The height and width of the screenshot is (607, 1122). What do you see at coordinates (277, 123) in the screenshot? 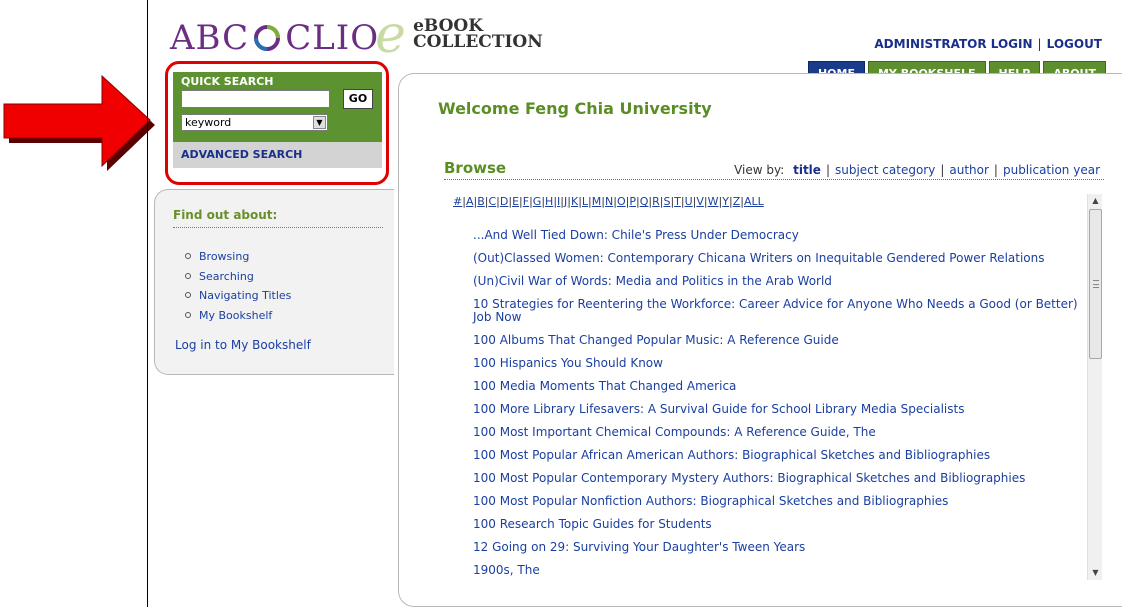
I see `red-highlight-annotation` at bounding box center [277, 123].